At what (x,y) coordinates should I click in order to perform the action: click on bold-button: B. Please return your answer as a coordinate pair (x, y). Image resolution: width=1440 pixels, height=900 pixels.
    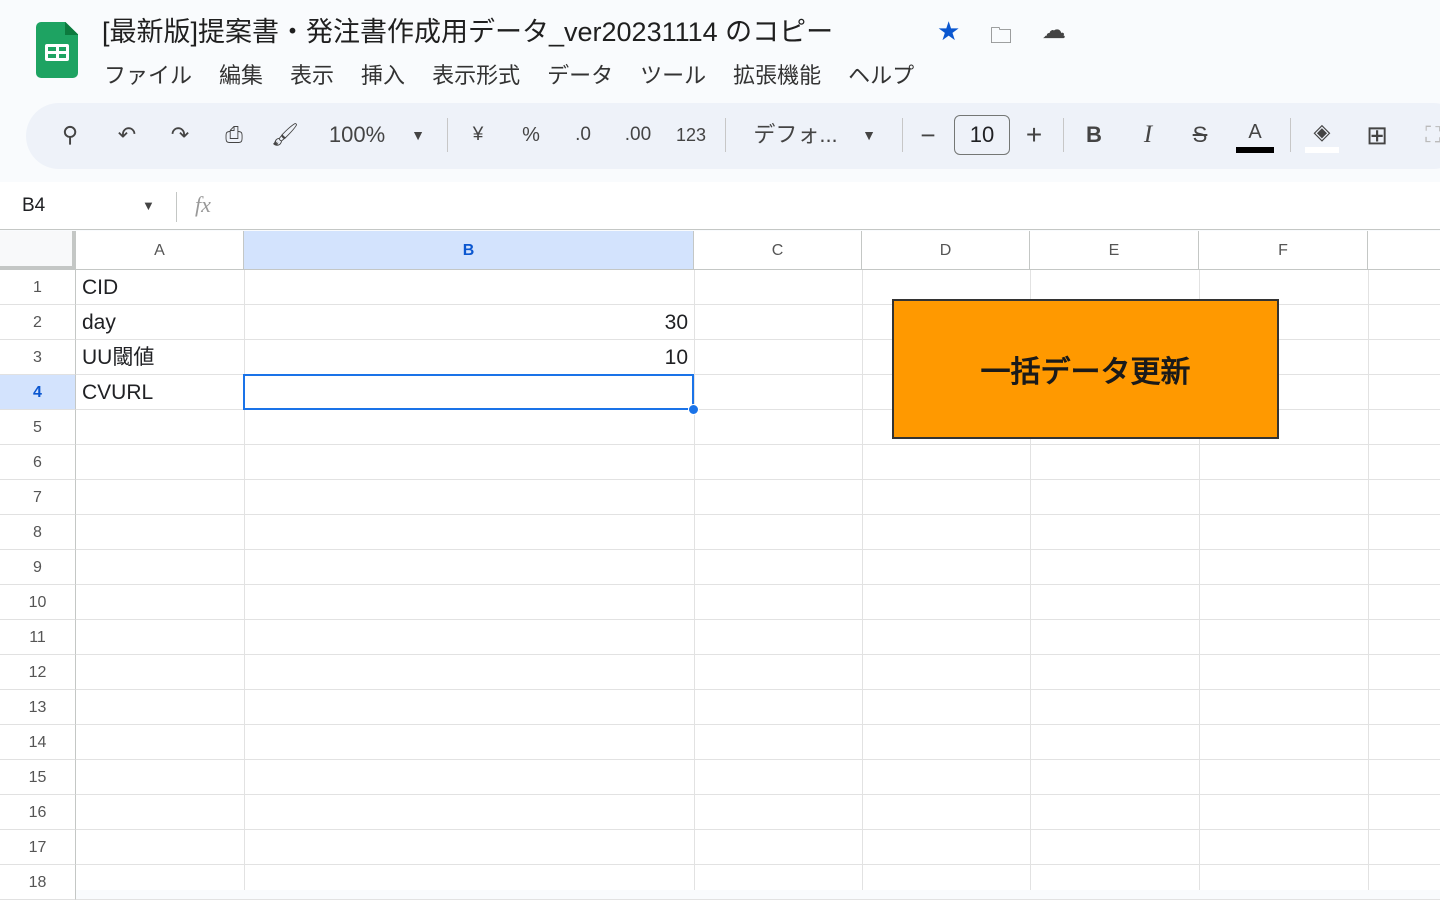
    Looking at the image, I should click on (1094, 135).